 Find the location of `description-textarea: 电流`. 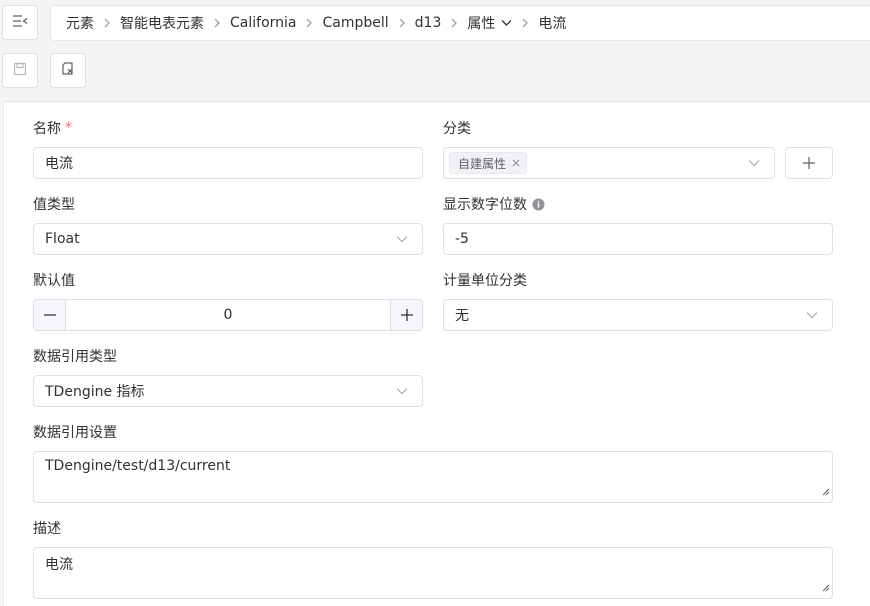

description-textarea: 电流 is located at coordinates (433, 573).